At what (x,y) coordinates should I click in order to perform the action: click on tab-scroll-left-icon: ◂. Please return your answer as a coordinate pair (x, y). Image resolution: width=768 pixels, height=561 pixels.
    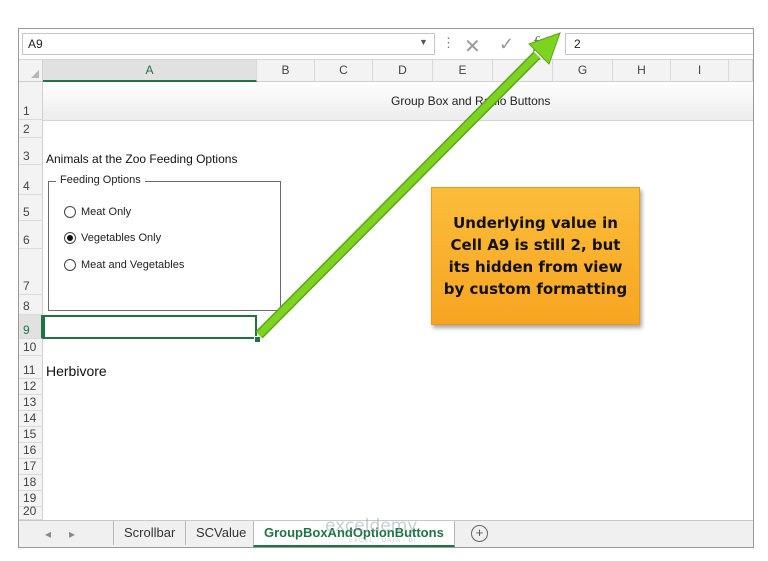
    Looking at the image, I should click on (48, 534).